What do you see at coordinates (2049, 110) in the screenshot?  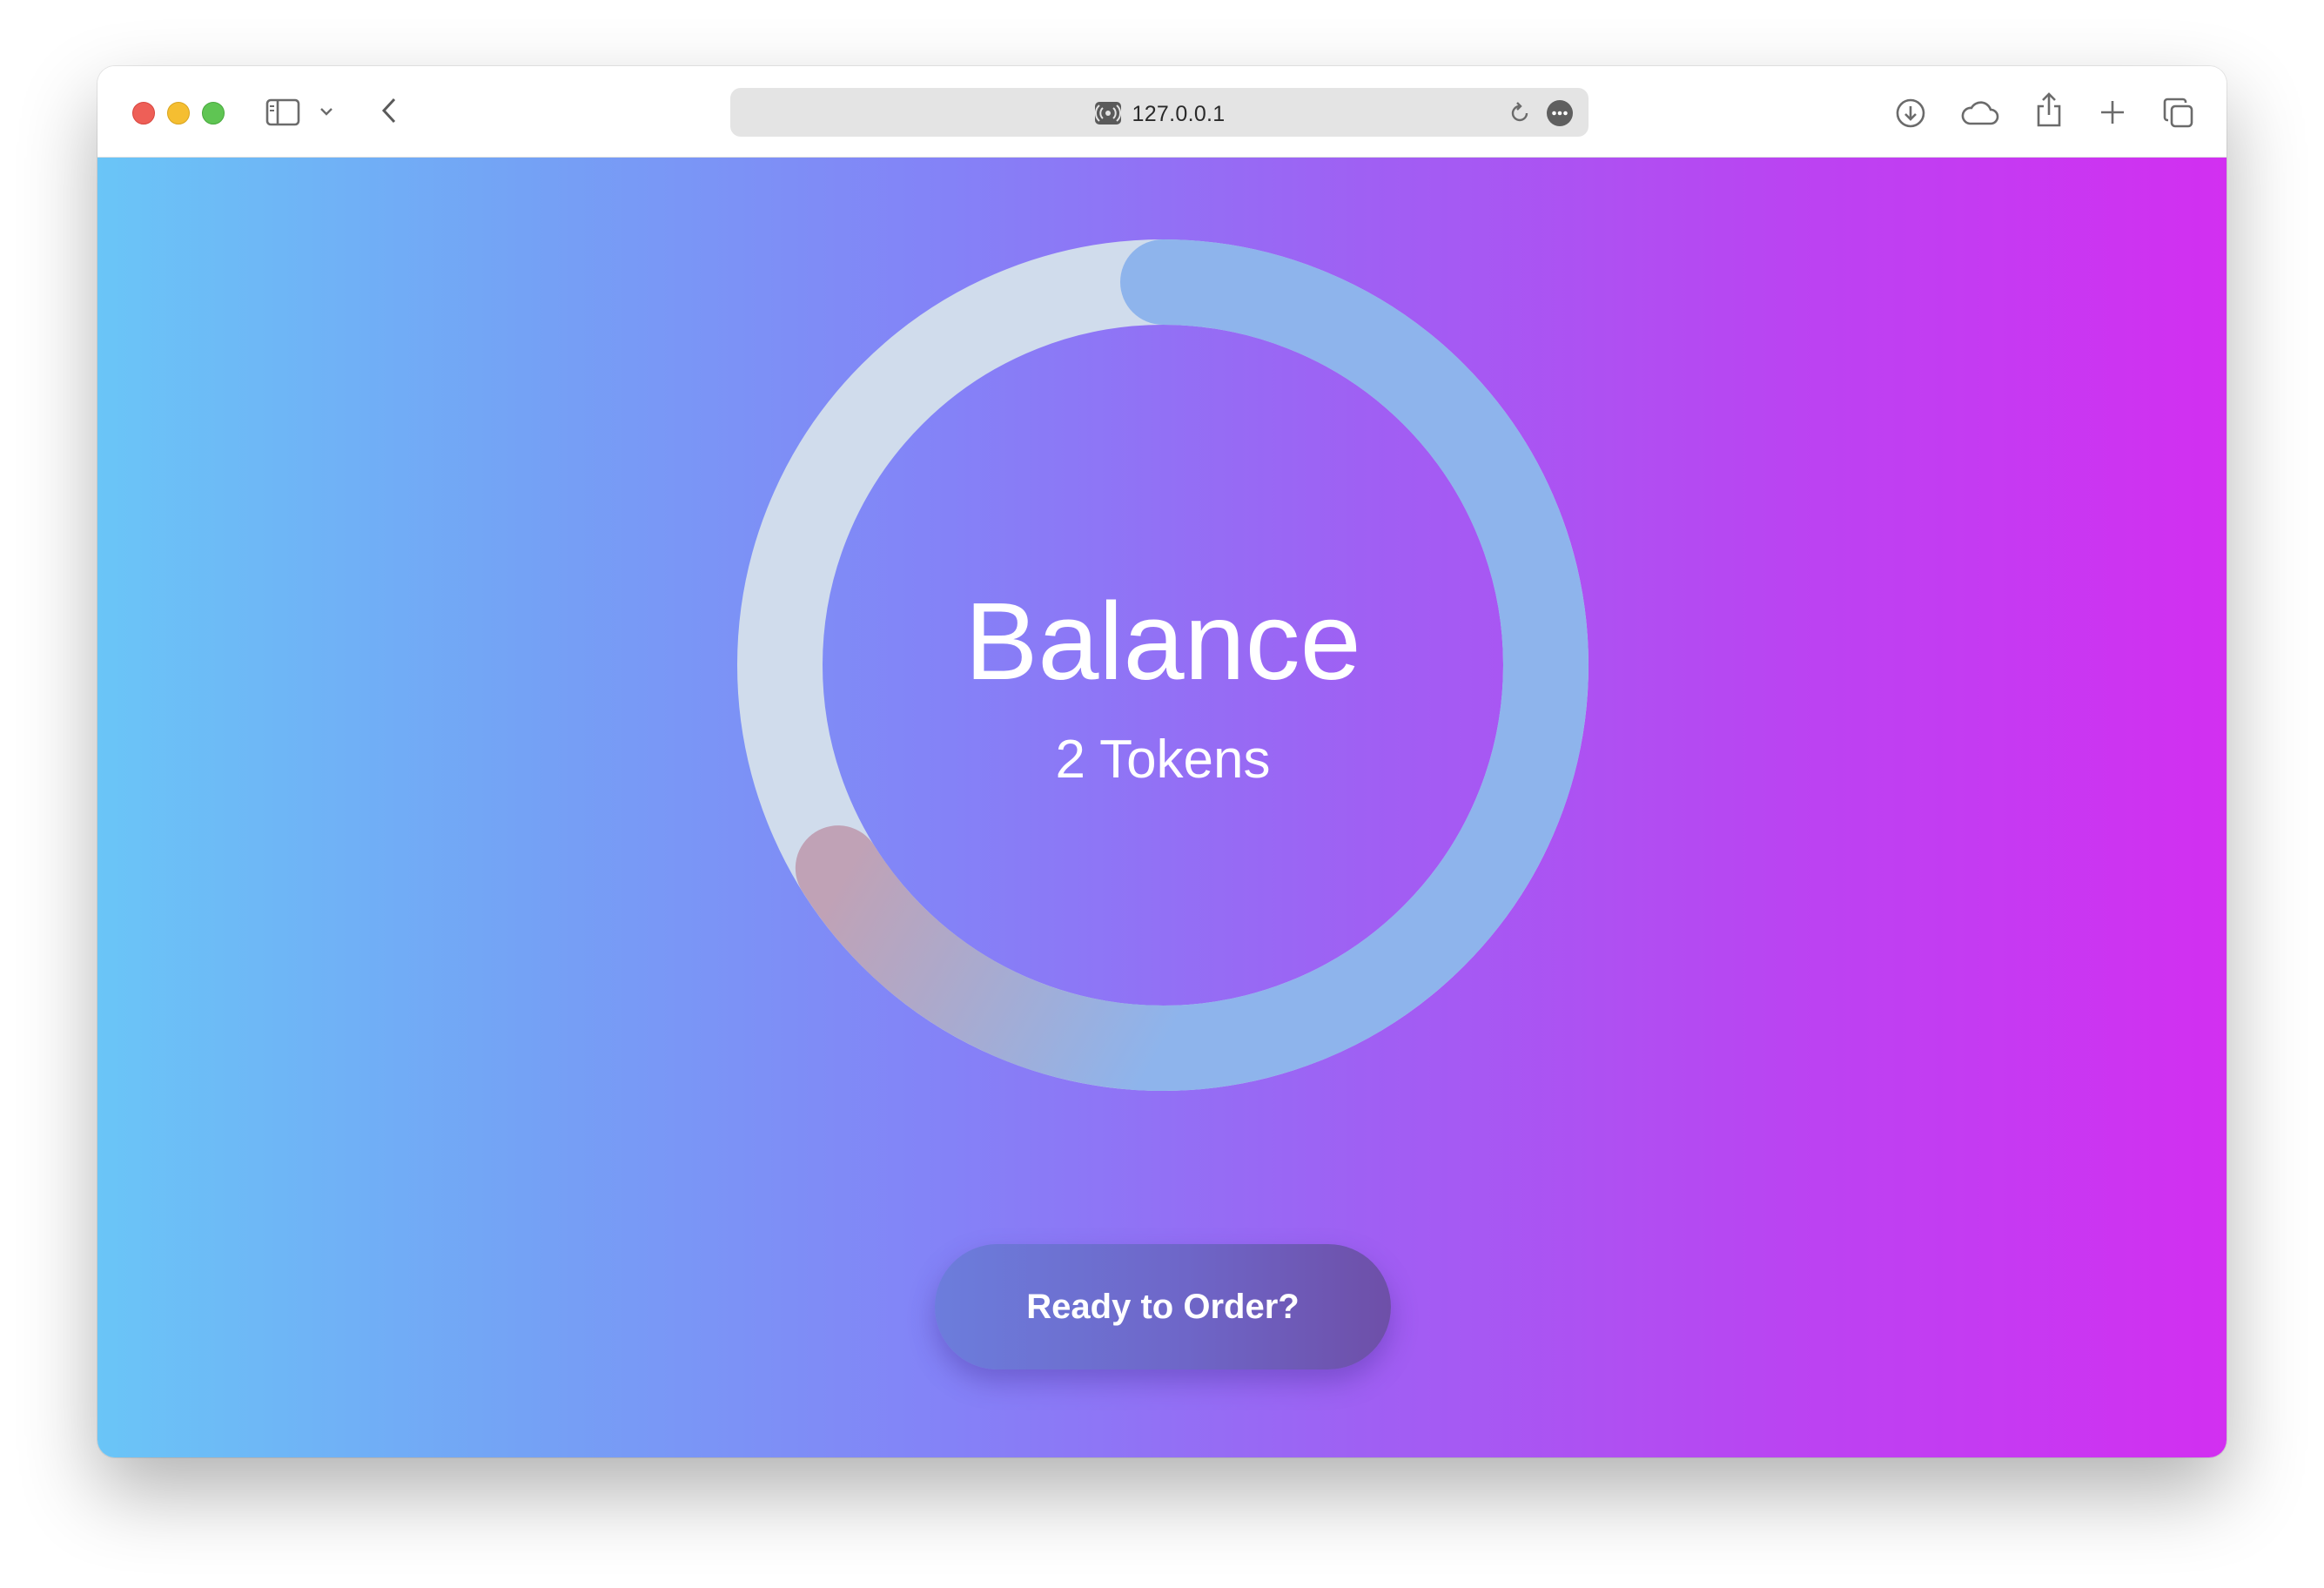 I see `share-icon` at bounding box center [2049, 110].